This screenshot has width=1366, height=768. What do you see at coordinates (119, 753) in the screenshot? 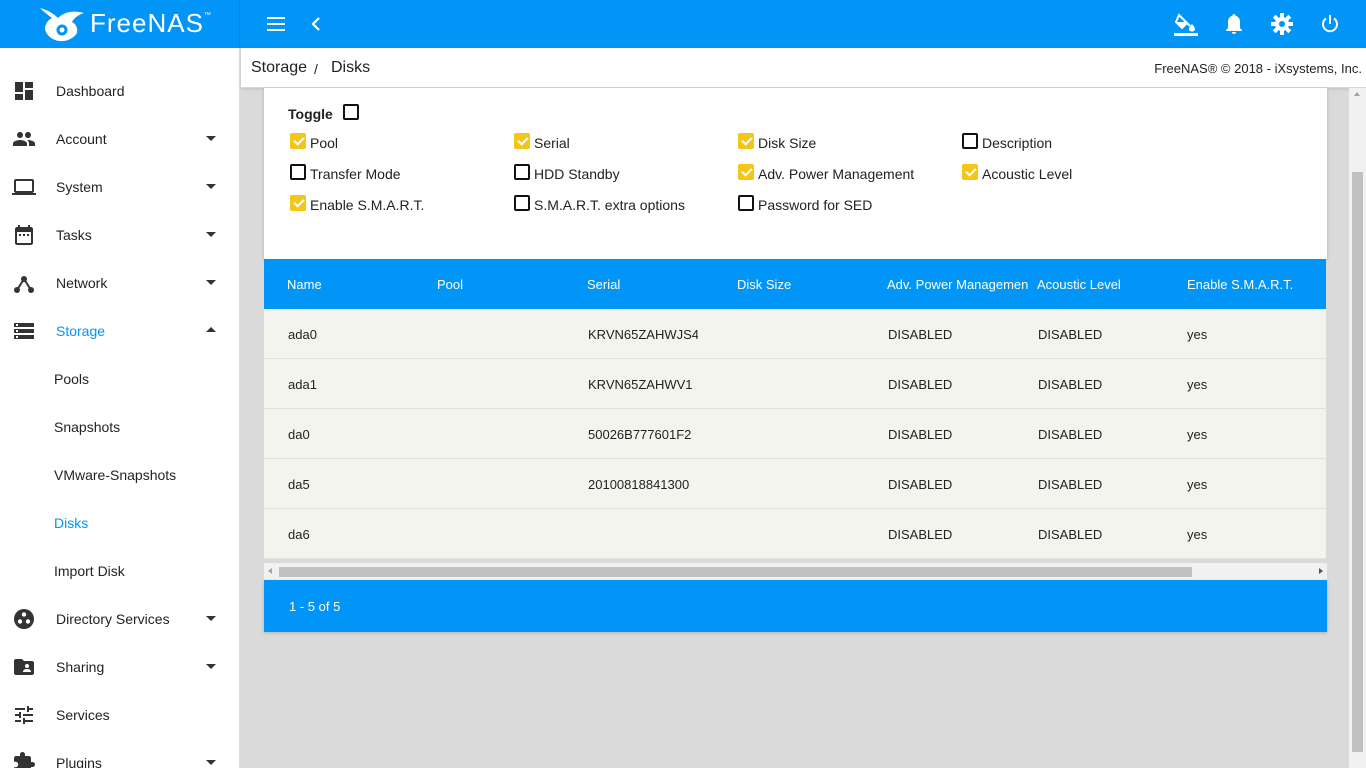
I see `sidebar-item-plugins: Plugins` at bounding box center [119, 753].